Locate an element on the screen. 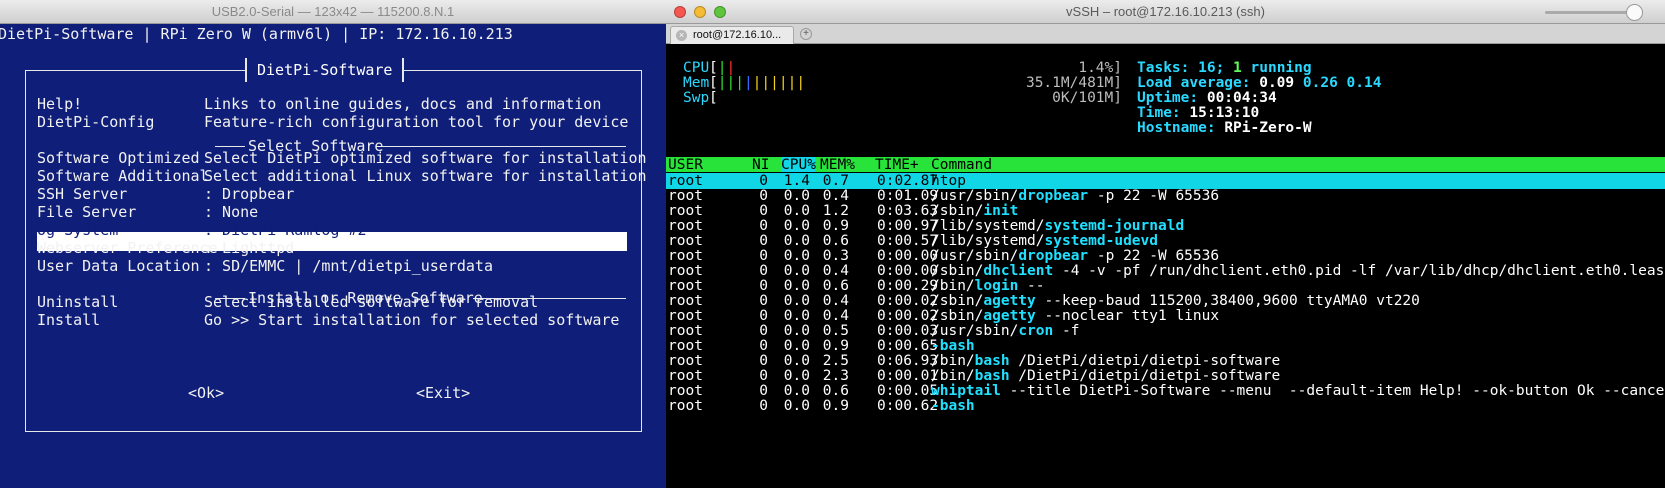  header-ni: NI is located at coordinates (760, 165).